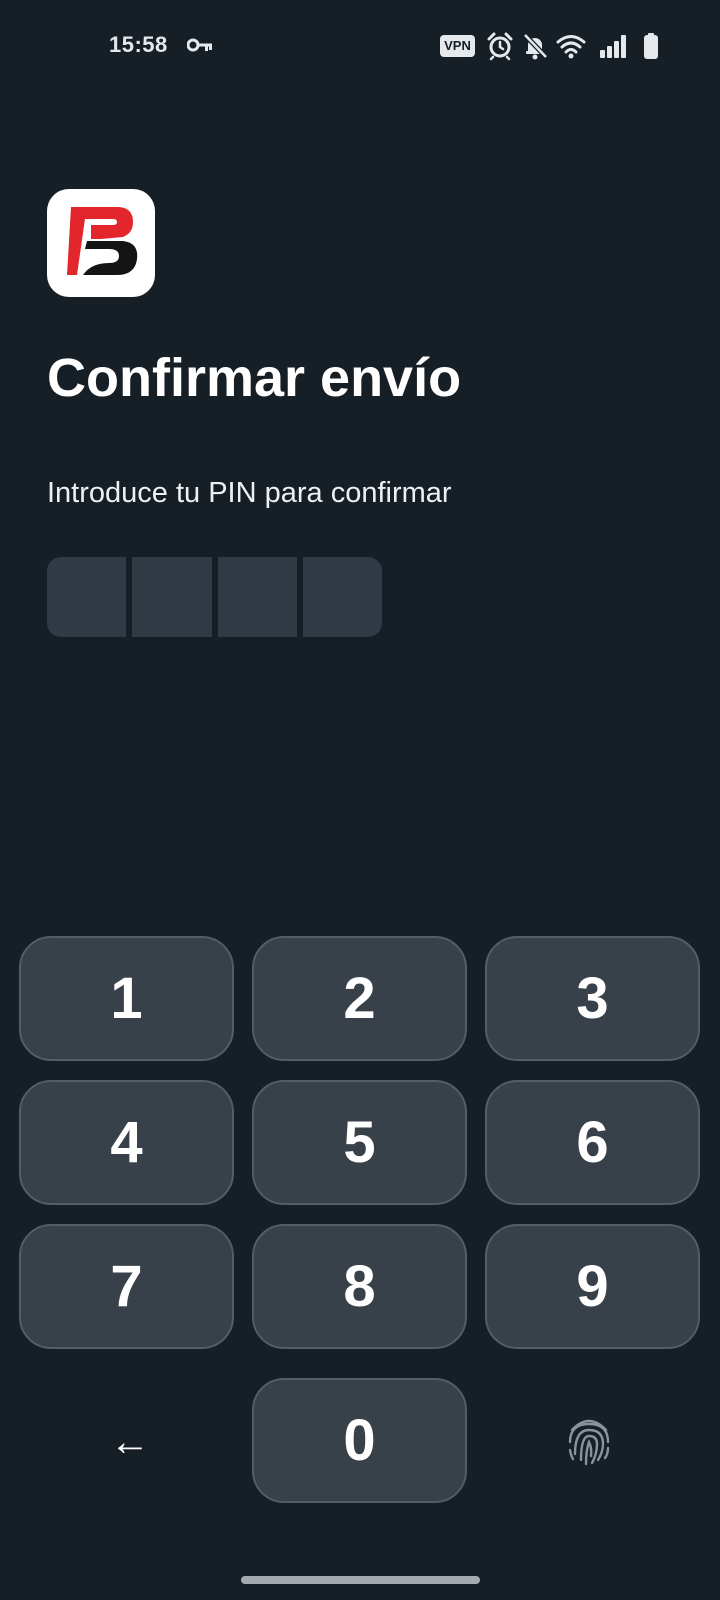 This screenshot has height=1600, width=720. What do you see at coordinates (359, 1286) in the screenshot?
I see `key-8: 8` at bounding box center [359, 1286].